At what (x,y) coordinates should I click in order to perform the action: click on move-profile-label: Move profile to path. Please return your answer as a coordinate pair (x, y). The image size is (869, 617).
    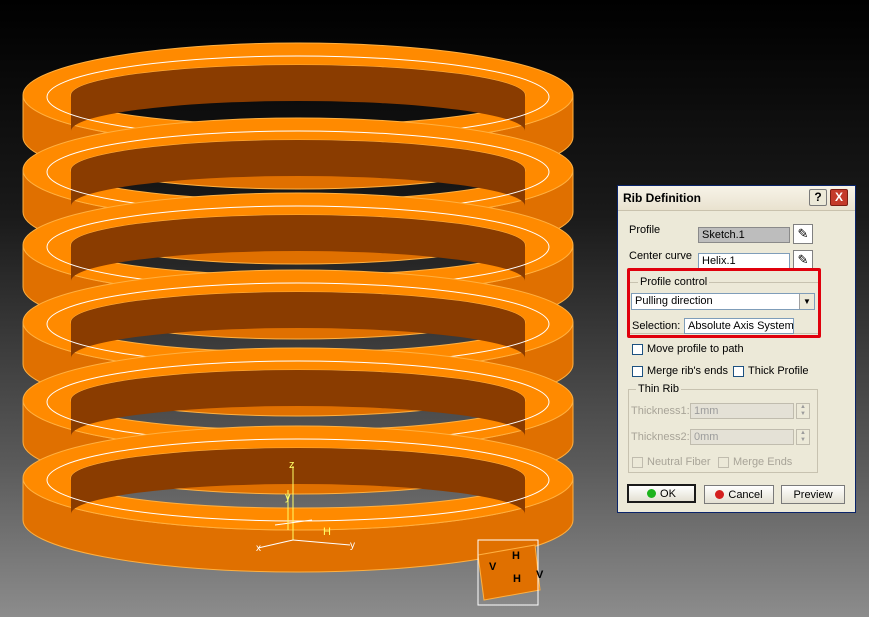
    Looking at the image, I should click on (695, 349).